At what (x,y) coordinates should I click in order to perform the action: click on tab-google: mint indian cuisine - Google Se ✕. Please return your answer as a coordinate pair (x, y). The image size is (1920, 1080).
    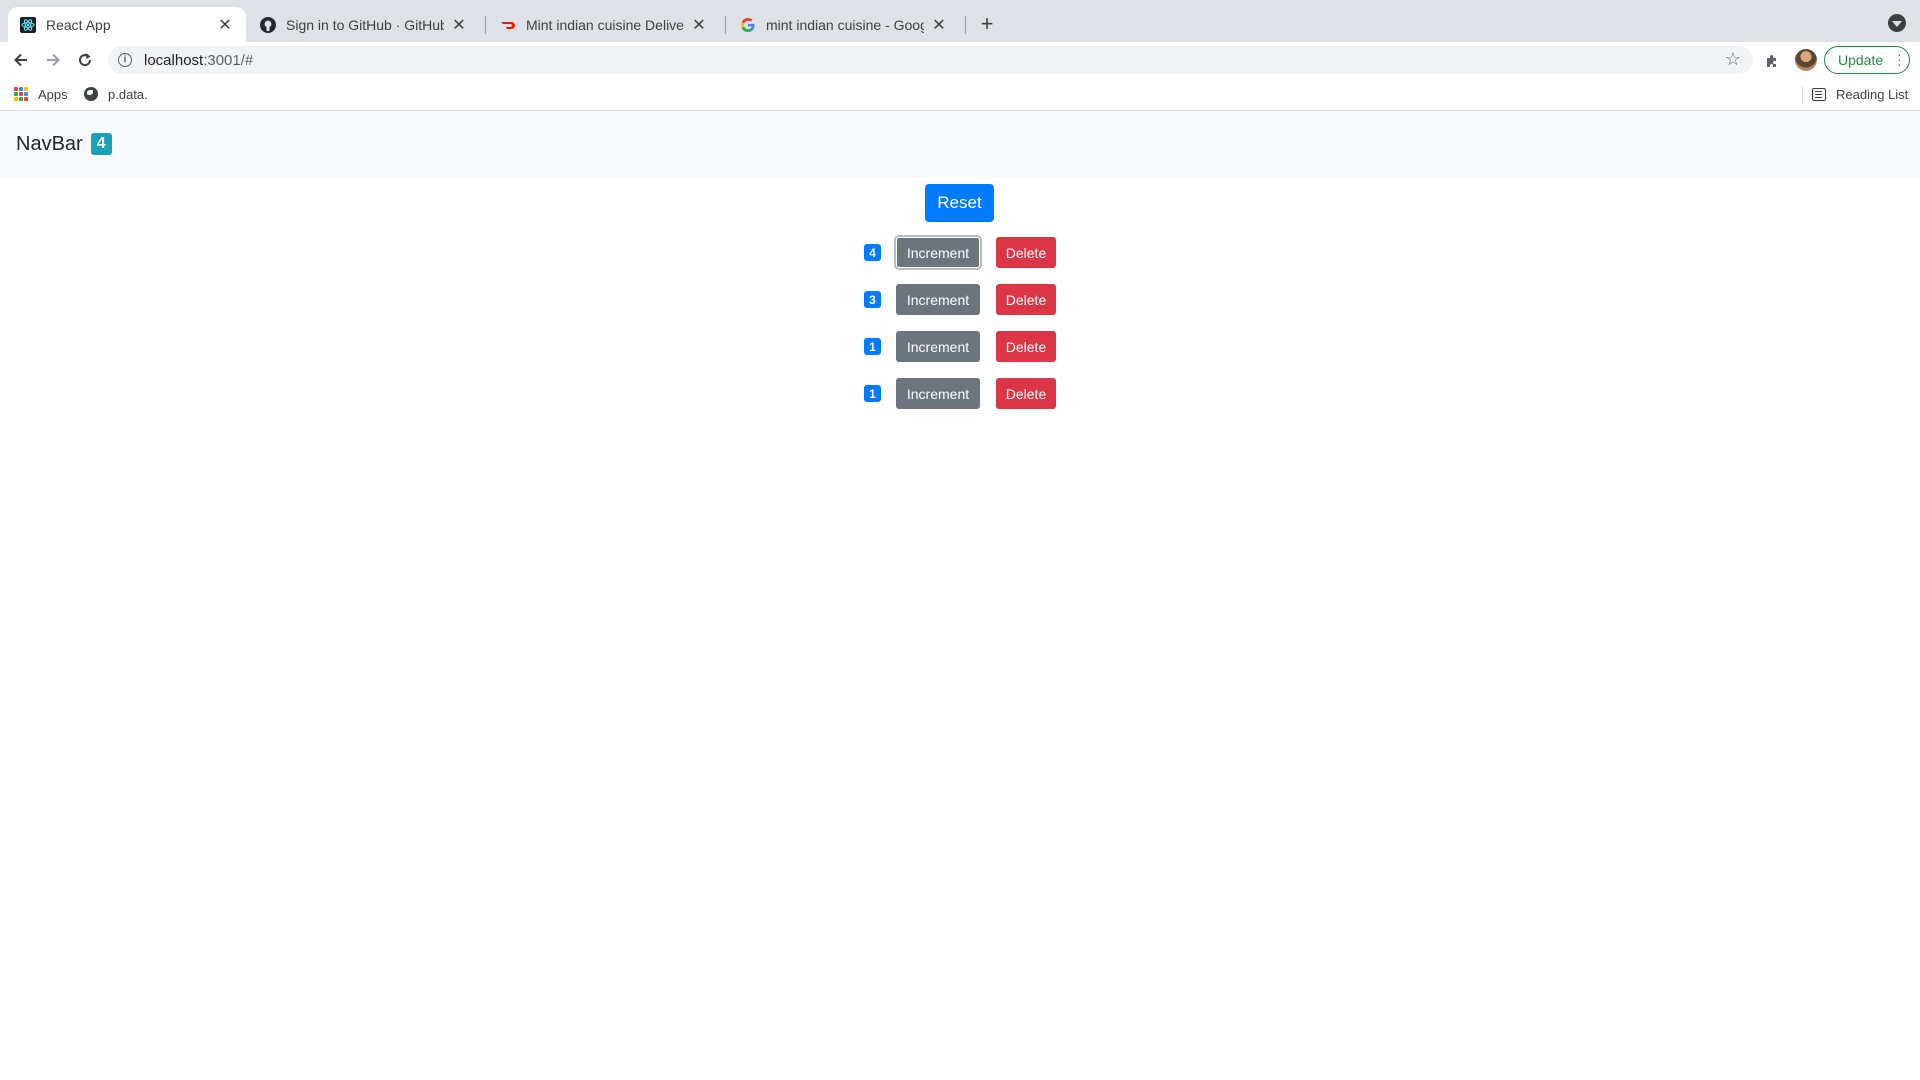
    Looking at the image, I should click on (844, 24).